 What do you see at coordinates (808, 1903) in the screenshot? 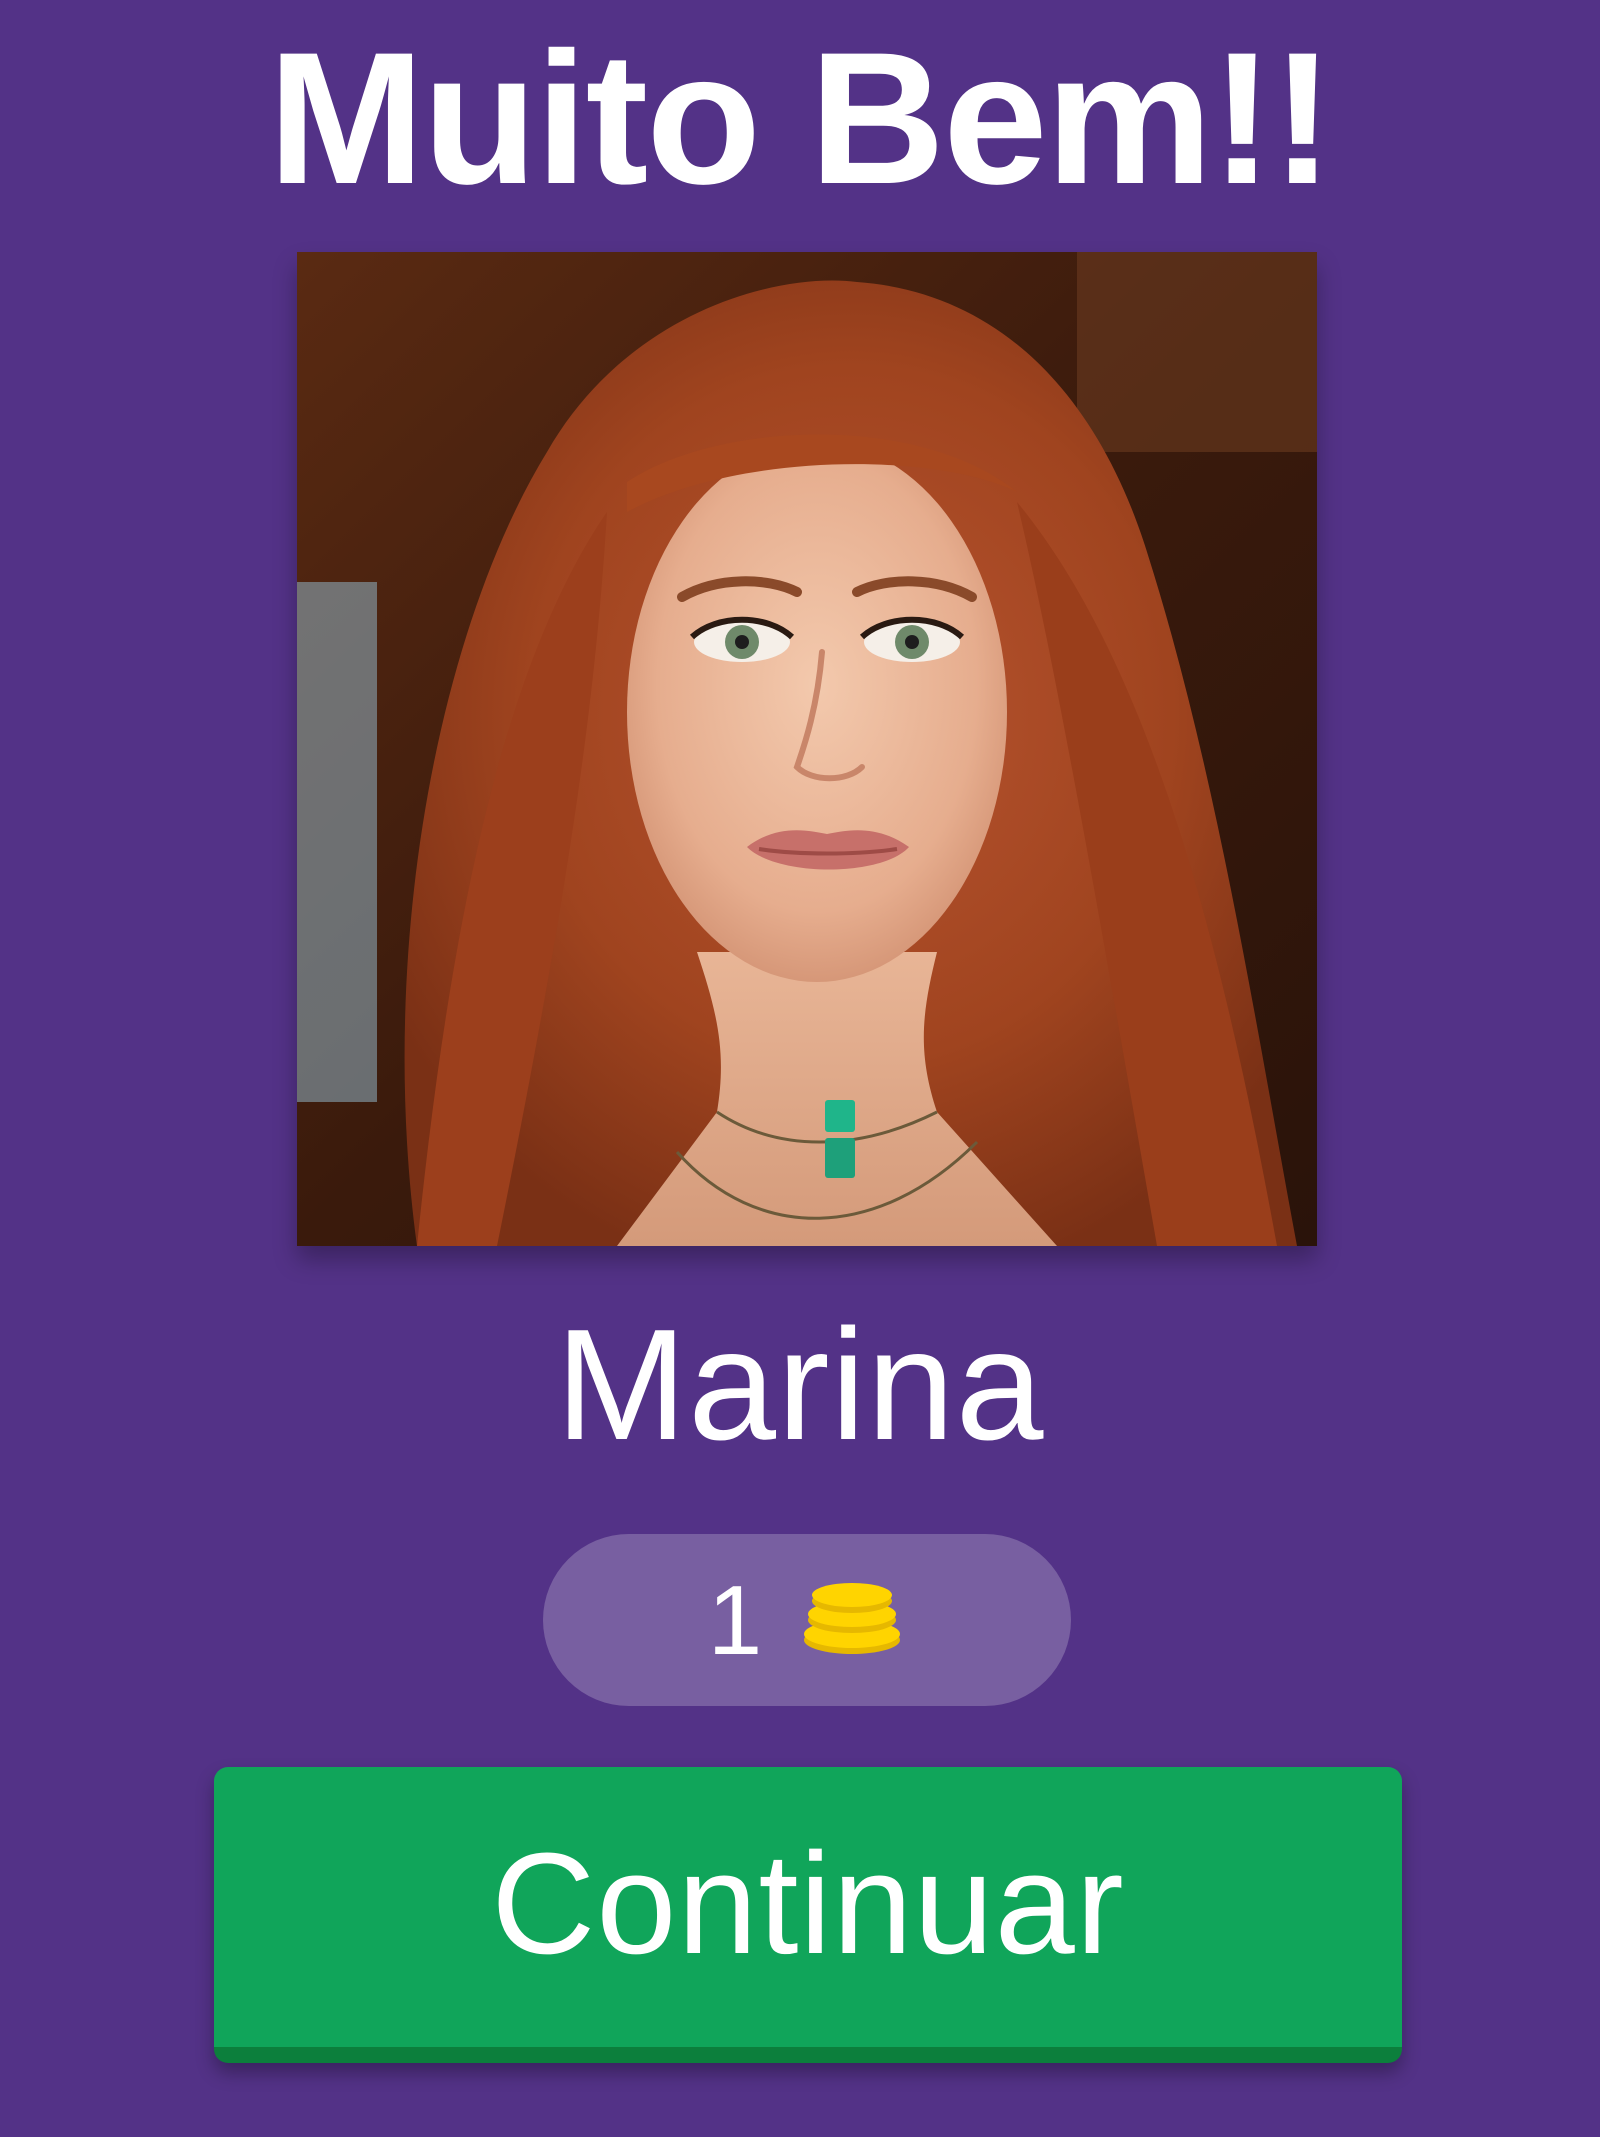
I see `continue-button-label: Continuar` at bounding box center [808, 1903].